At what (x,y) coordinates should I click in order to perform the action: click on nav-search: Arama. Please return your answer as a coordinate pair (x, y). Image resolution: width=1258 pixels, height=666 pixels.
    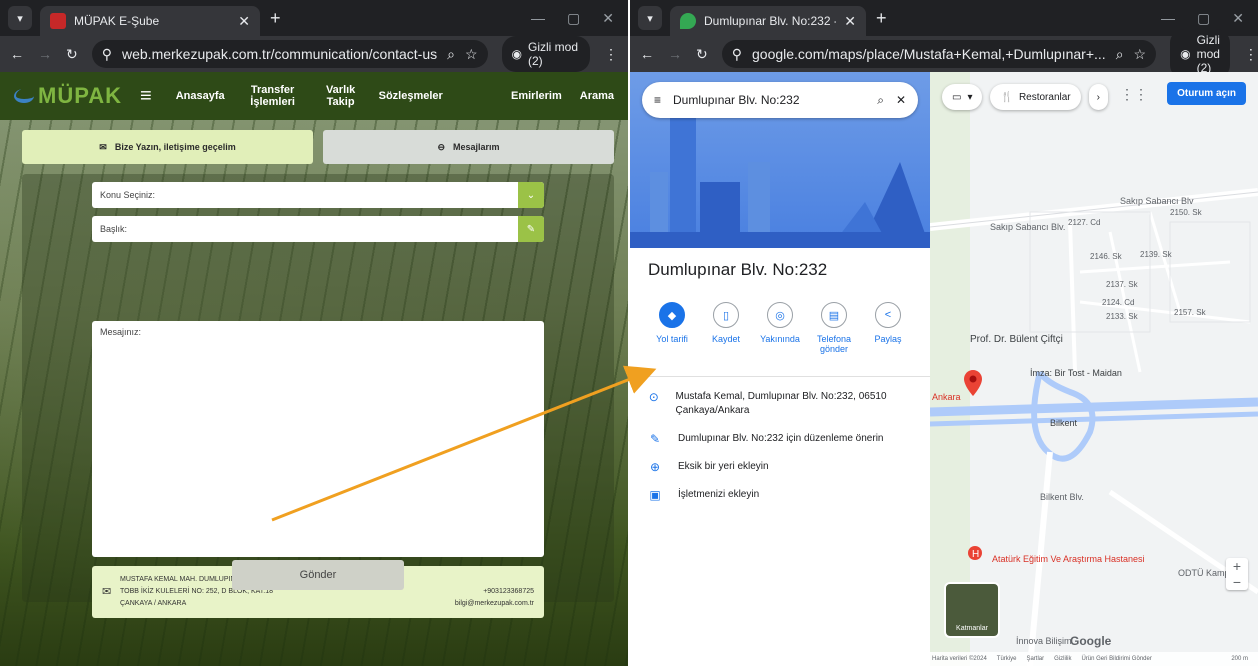
    Looking at the image, I should click on (597, 96).